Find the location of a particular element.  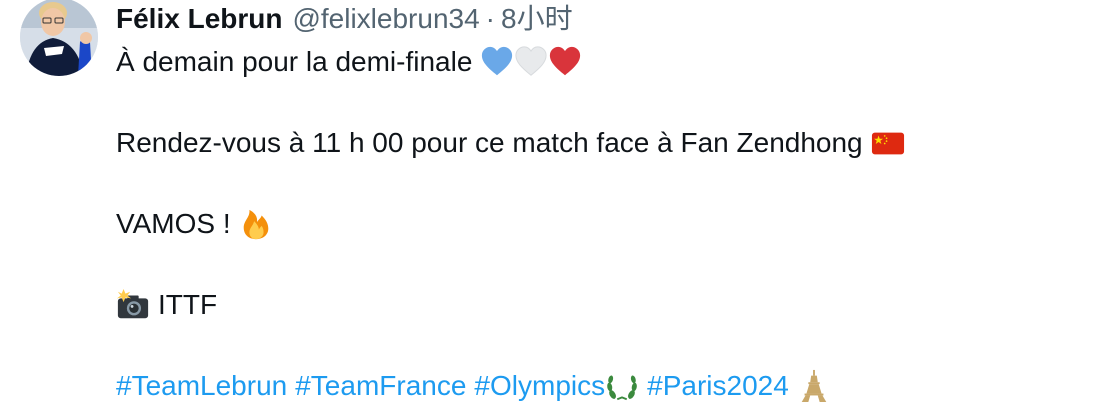

tweet-header: Félix Lebrun @felixlebrun34 · 8小时 is located at coordinates (344, 19).